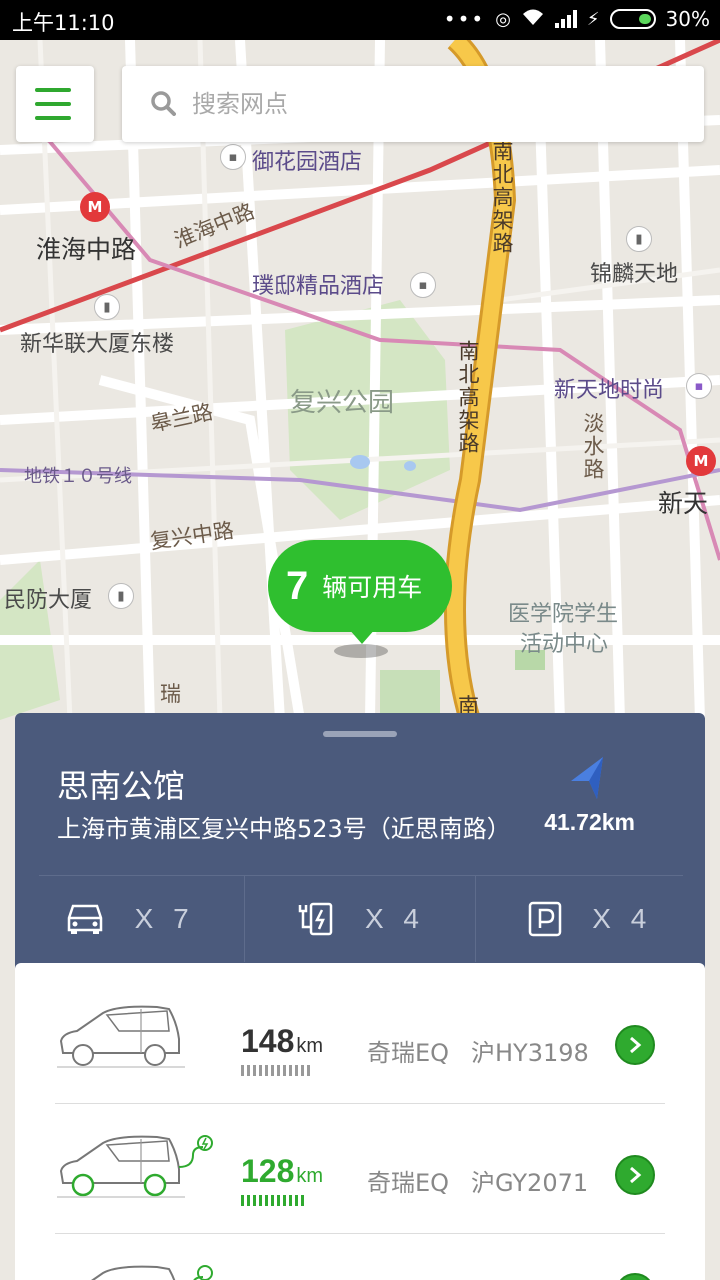  Describe the element at coordinates (533, 19) in the screenshot. I see `wifi-icon` at that location.